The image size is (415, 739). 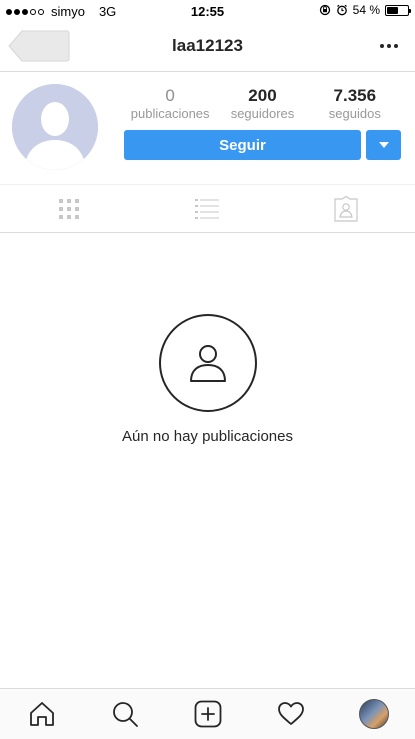 I want to click on tab-grid, so click(x=69, y=208).